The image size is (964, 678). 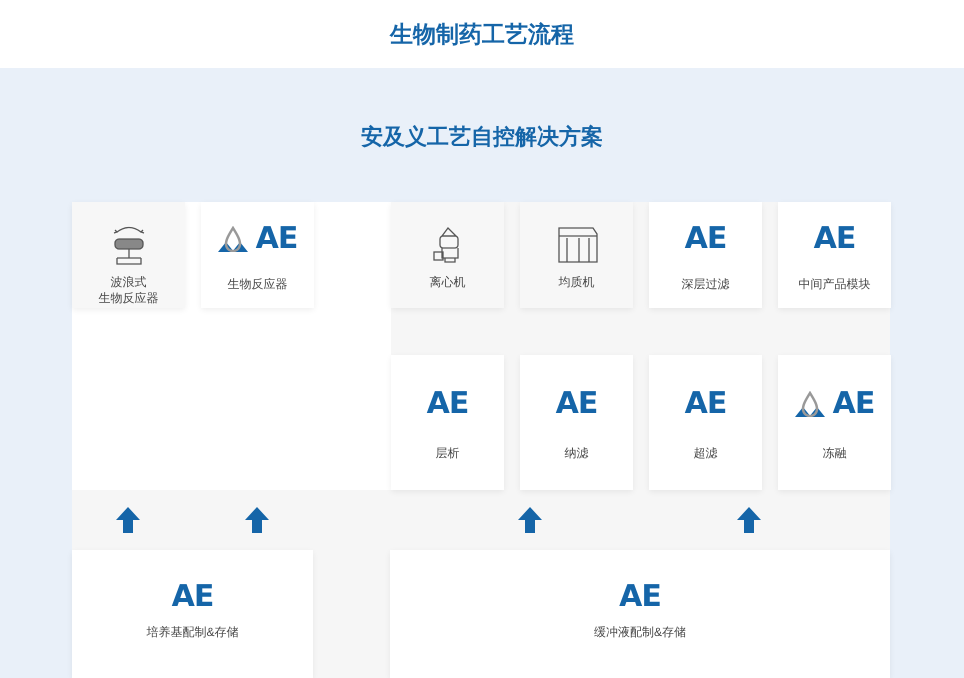 I want to click on section-title: 安及义工艺自控解决方案, so click(x=482, y=136).